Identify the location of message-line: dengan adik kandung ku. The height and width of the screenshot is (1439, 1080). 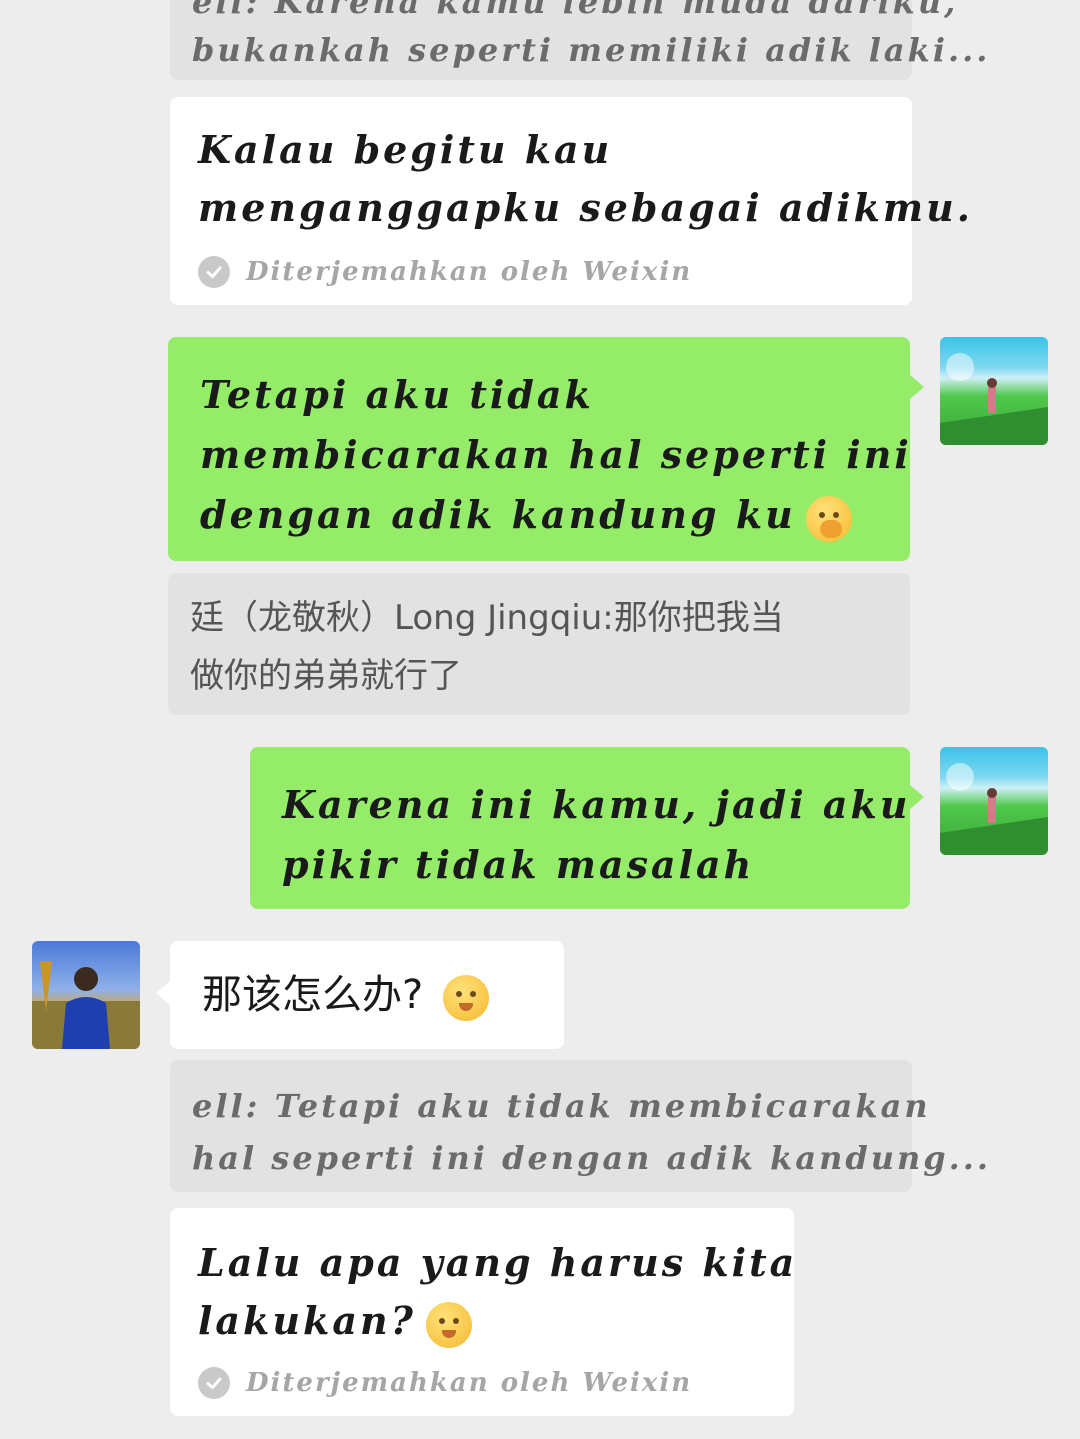
(539, 515).